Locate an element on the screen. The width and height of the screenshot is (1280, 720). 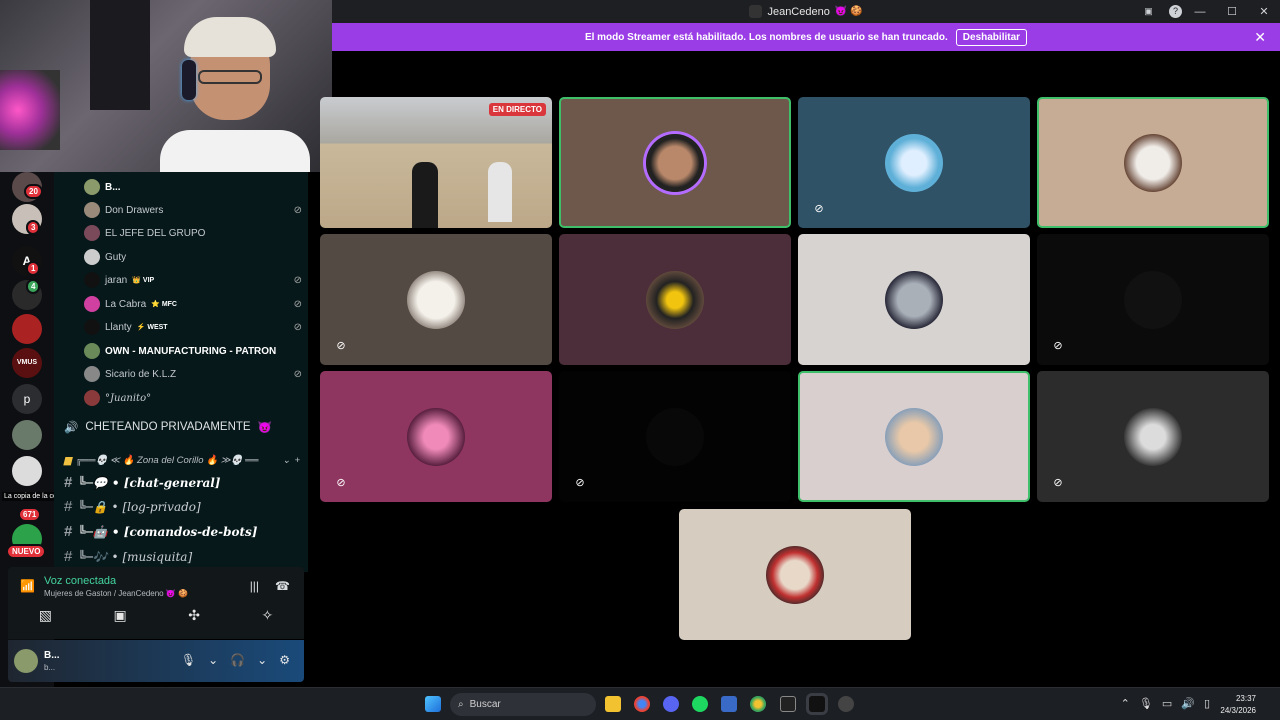
voice-member: °Juanito° is located at coordinates (193, 398).